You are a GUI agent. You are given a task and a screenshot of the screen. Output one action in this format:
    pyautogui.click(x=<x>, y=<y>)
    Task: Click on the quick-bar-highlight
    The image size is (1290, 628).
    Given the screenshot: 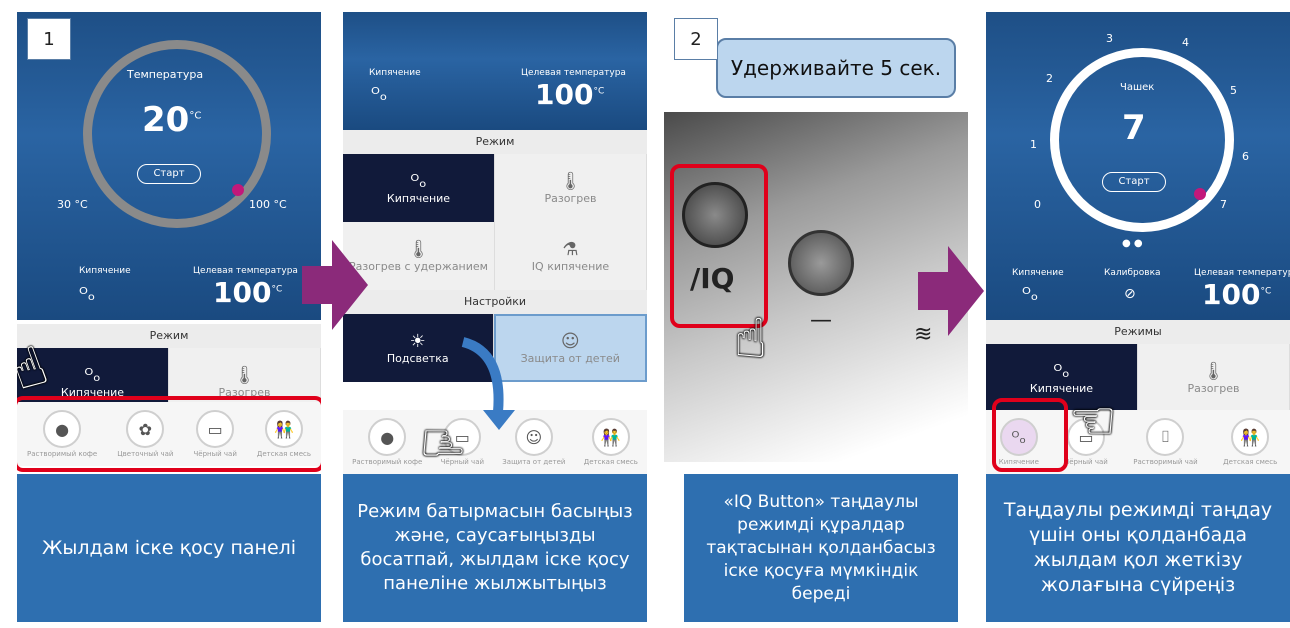 What is the action you would take?
    pyautogui.click(x=169, y=434)
    